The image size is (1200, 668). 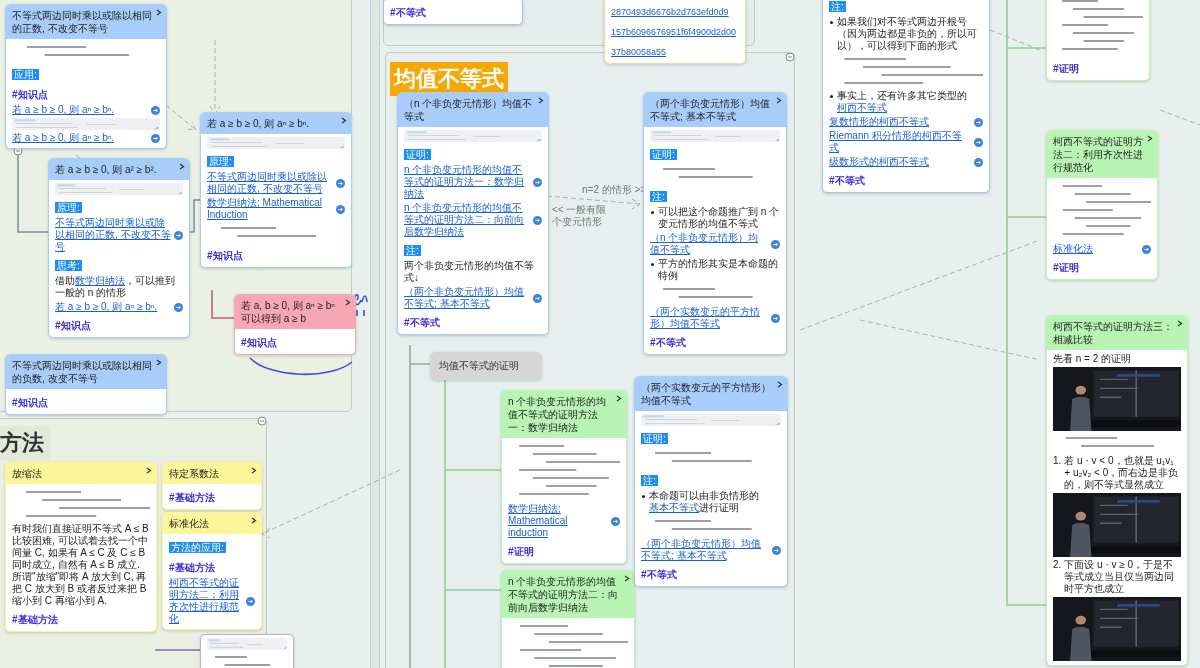 What do you see at coordinates (670, 12) in the screenshot?
I see `note-link: 2870493d6676b2d763efd0d9` at bounding box center [670, 12].